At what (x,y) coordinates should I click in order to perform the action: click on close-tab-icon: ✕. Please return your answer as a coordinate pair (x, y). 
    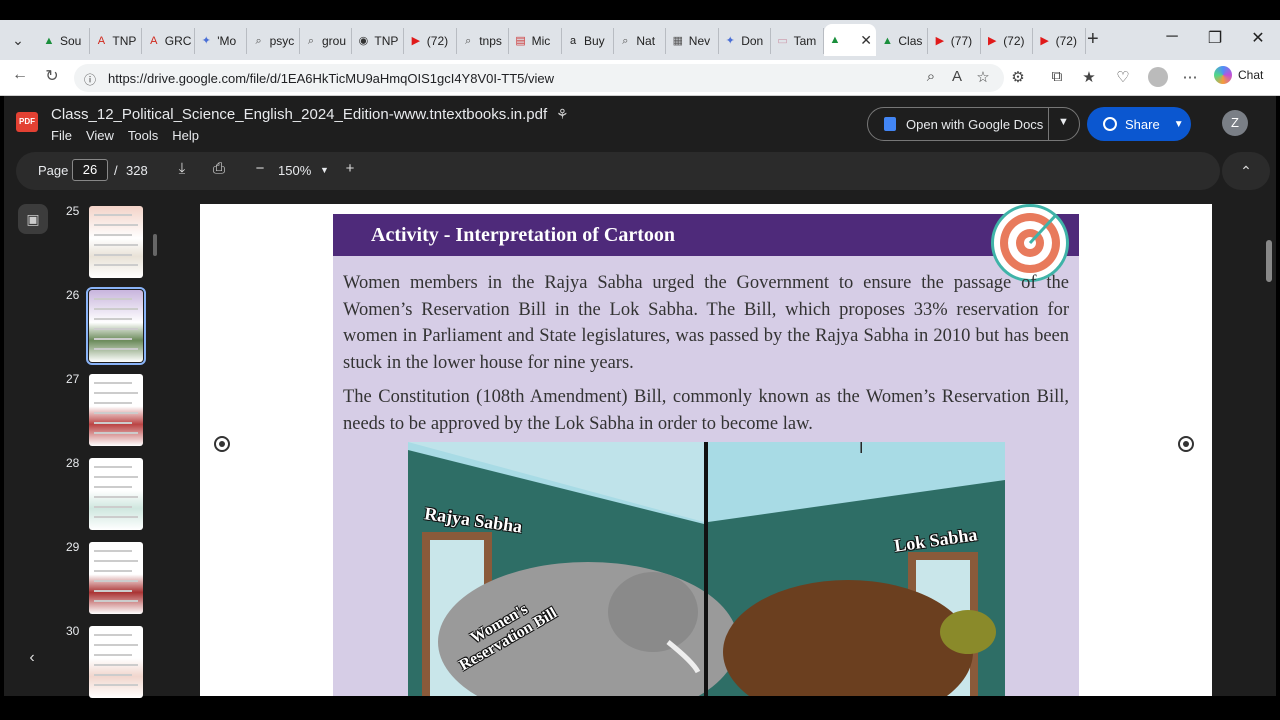
    Looking at the image, I should click on (866, 40).